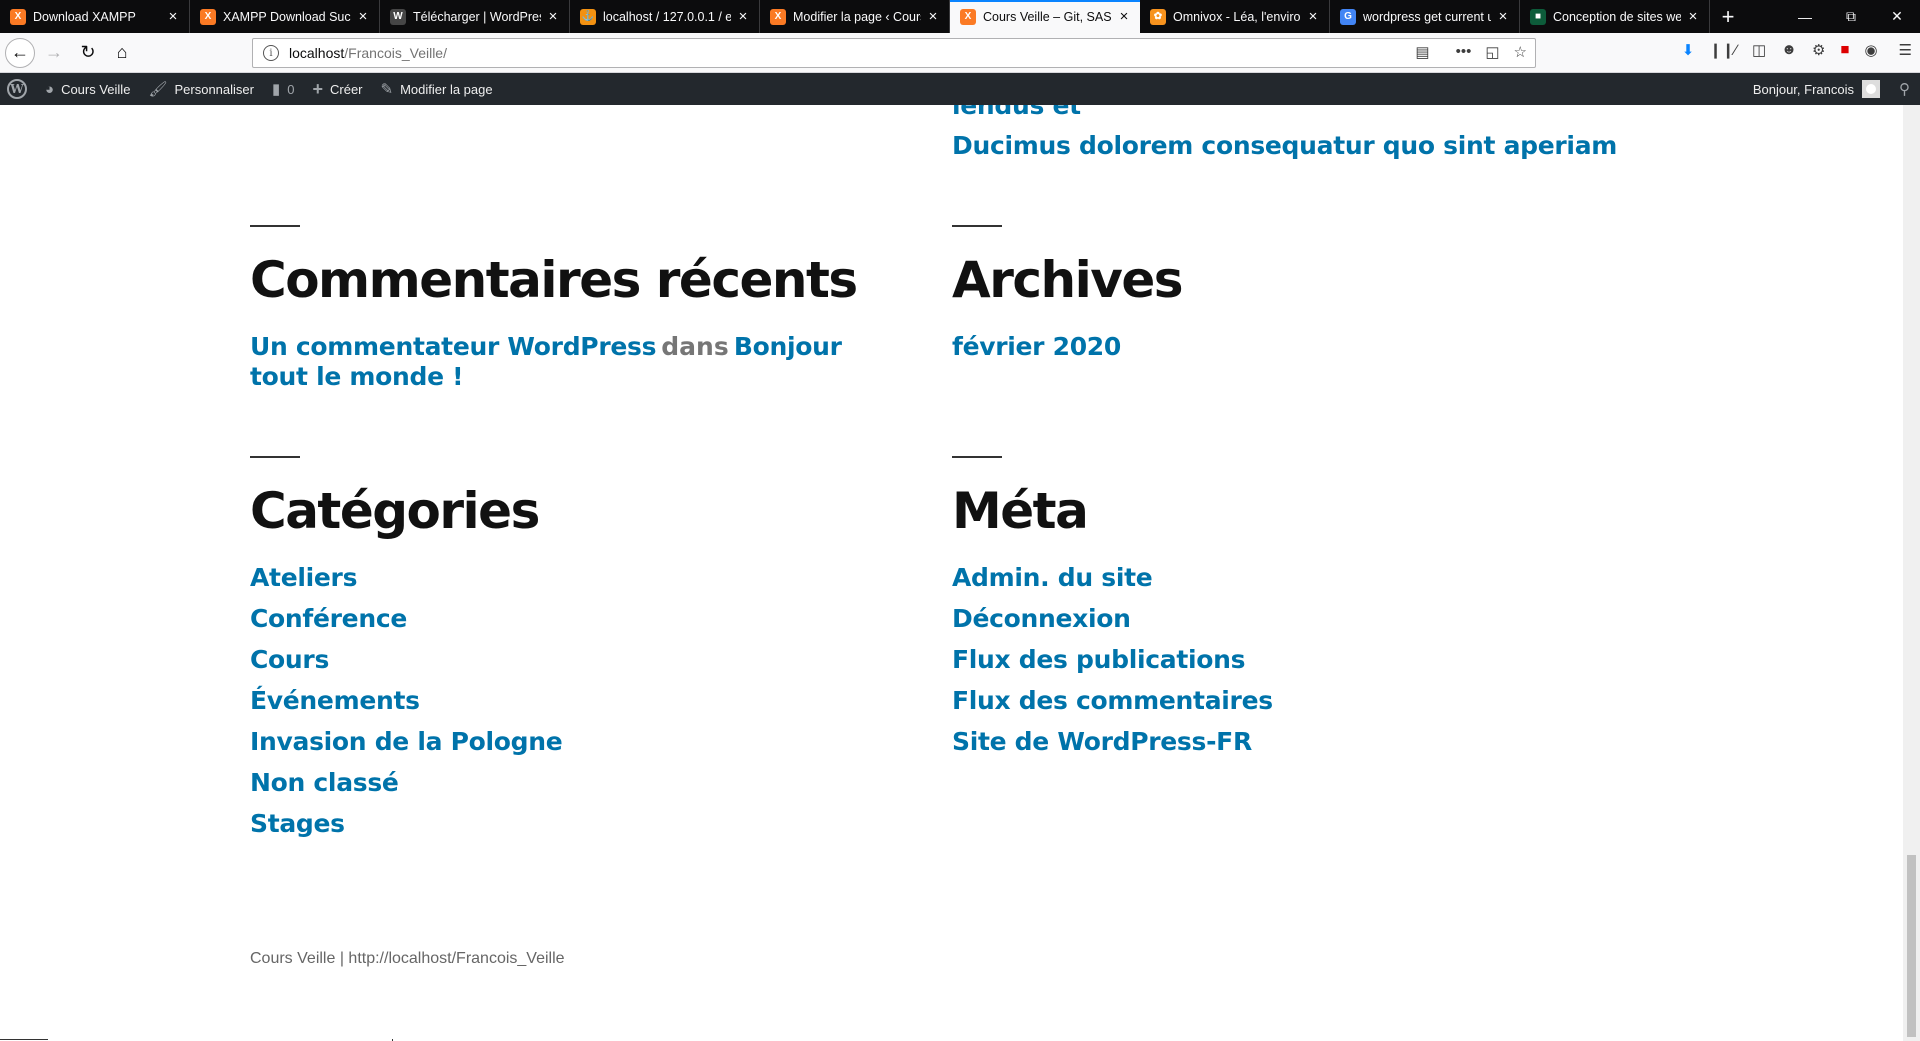  Describe the element at coordinates (1911, 946) in the screenshot. I see `scrollbar-thumb` at that location.